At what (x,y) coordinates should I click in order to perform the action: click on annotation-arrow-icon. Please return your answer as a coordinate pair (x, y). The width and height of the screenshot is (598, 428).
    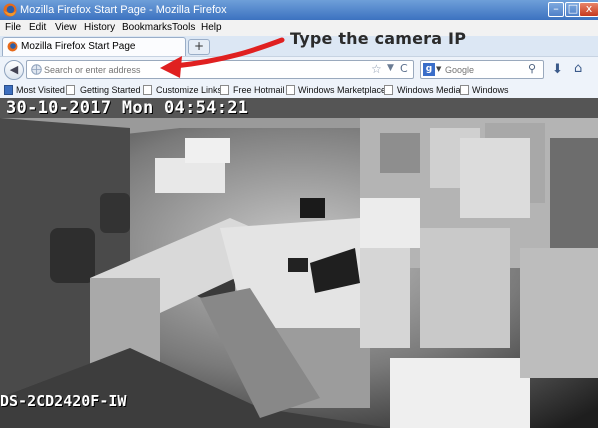
    Looking at the image, I should click on (222, 57).